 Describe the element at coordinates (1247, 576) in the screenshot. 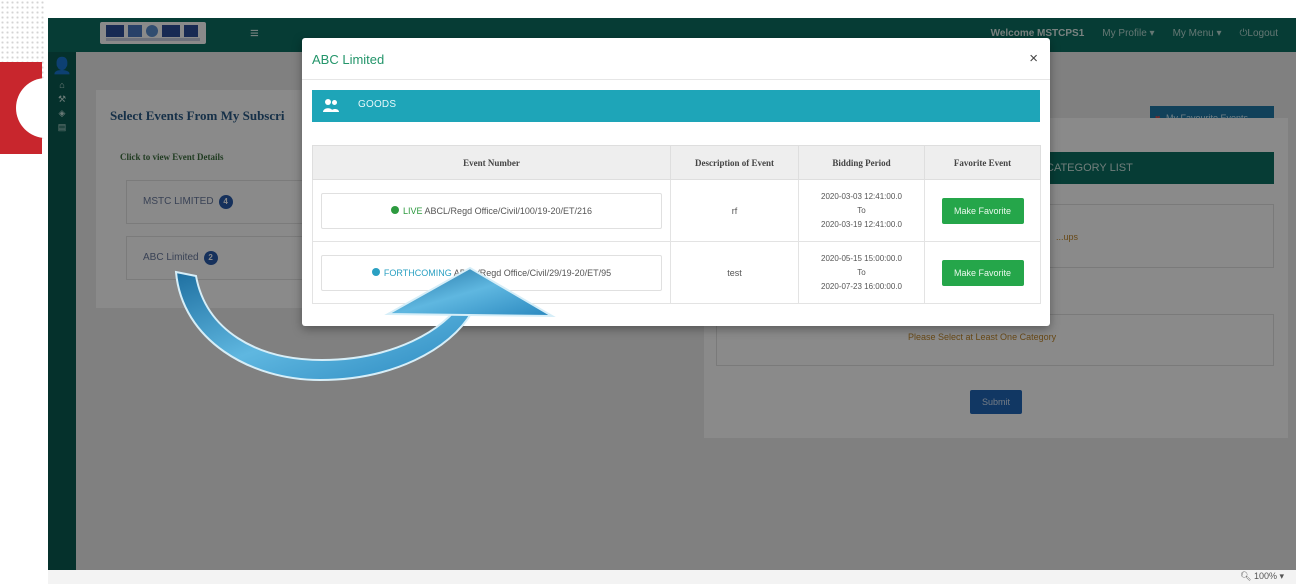

I see `zoom-icon: 🔍︎` at that location.